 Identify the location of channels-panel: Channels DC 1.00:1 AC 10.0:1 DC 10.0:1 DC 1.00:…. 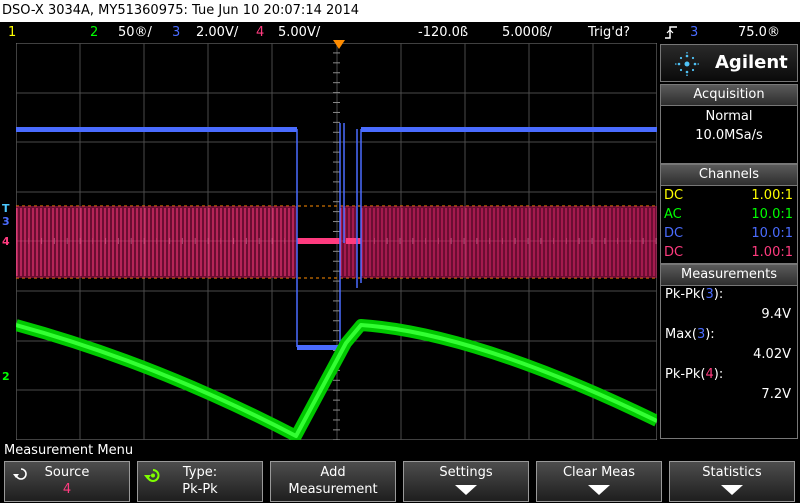
(729, 214).